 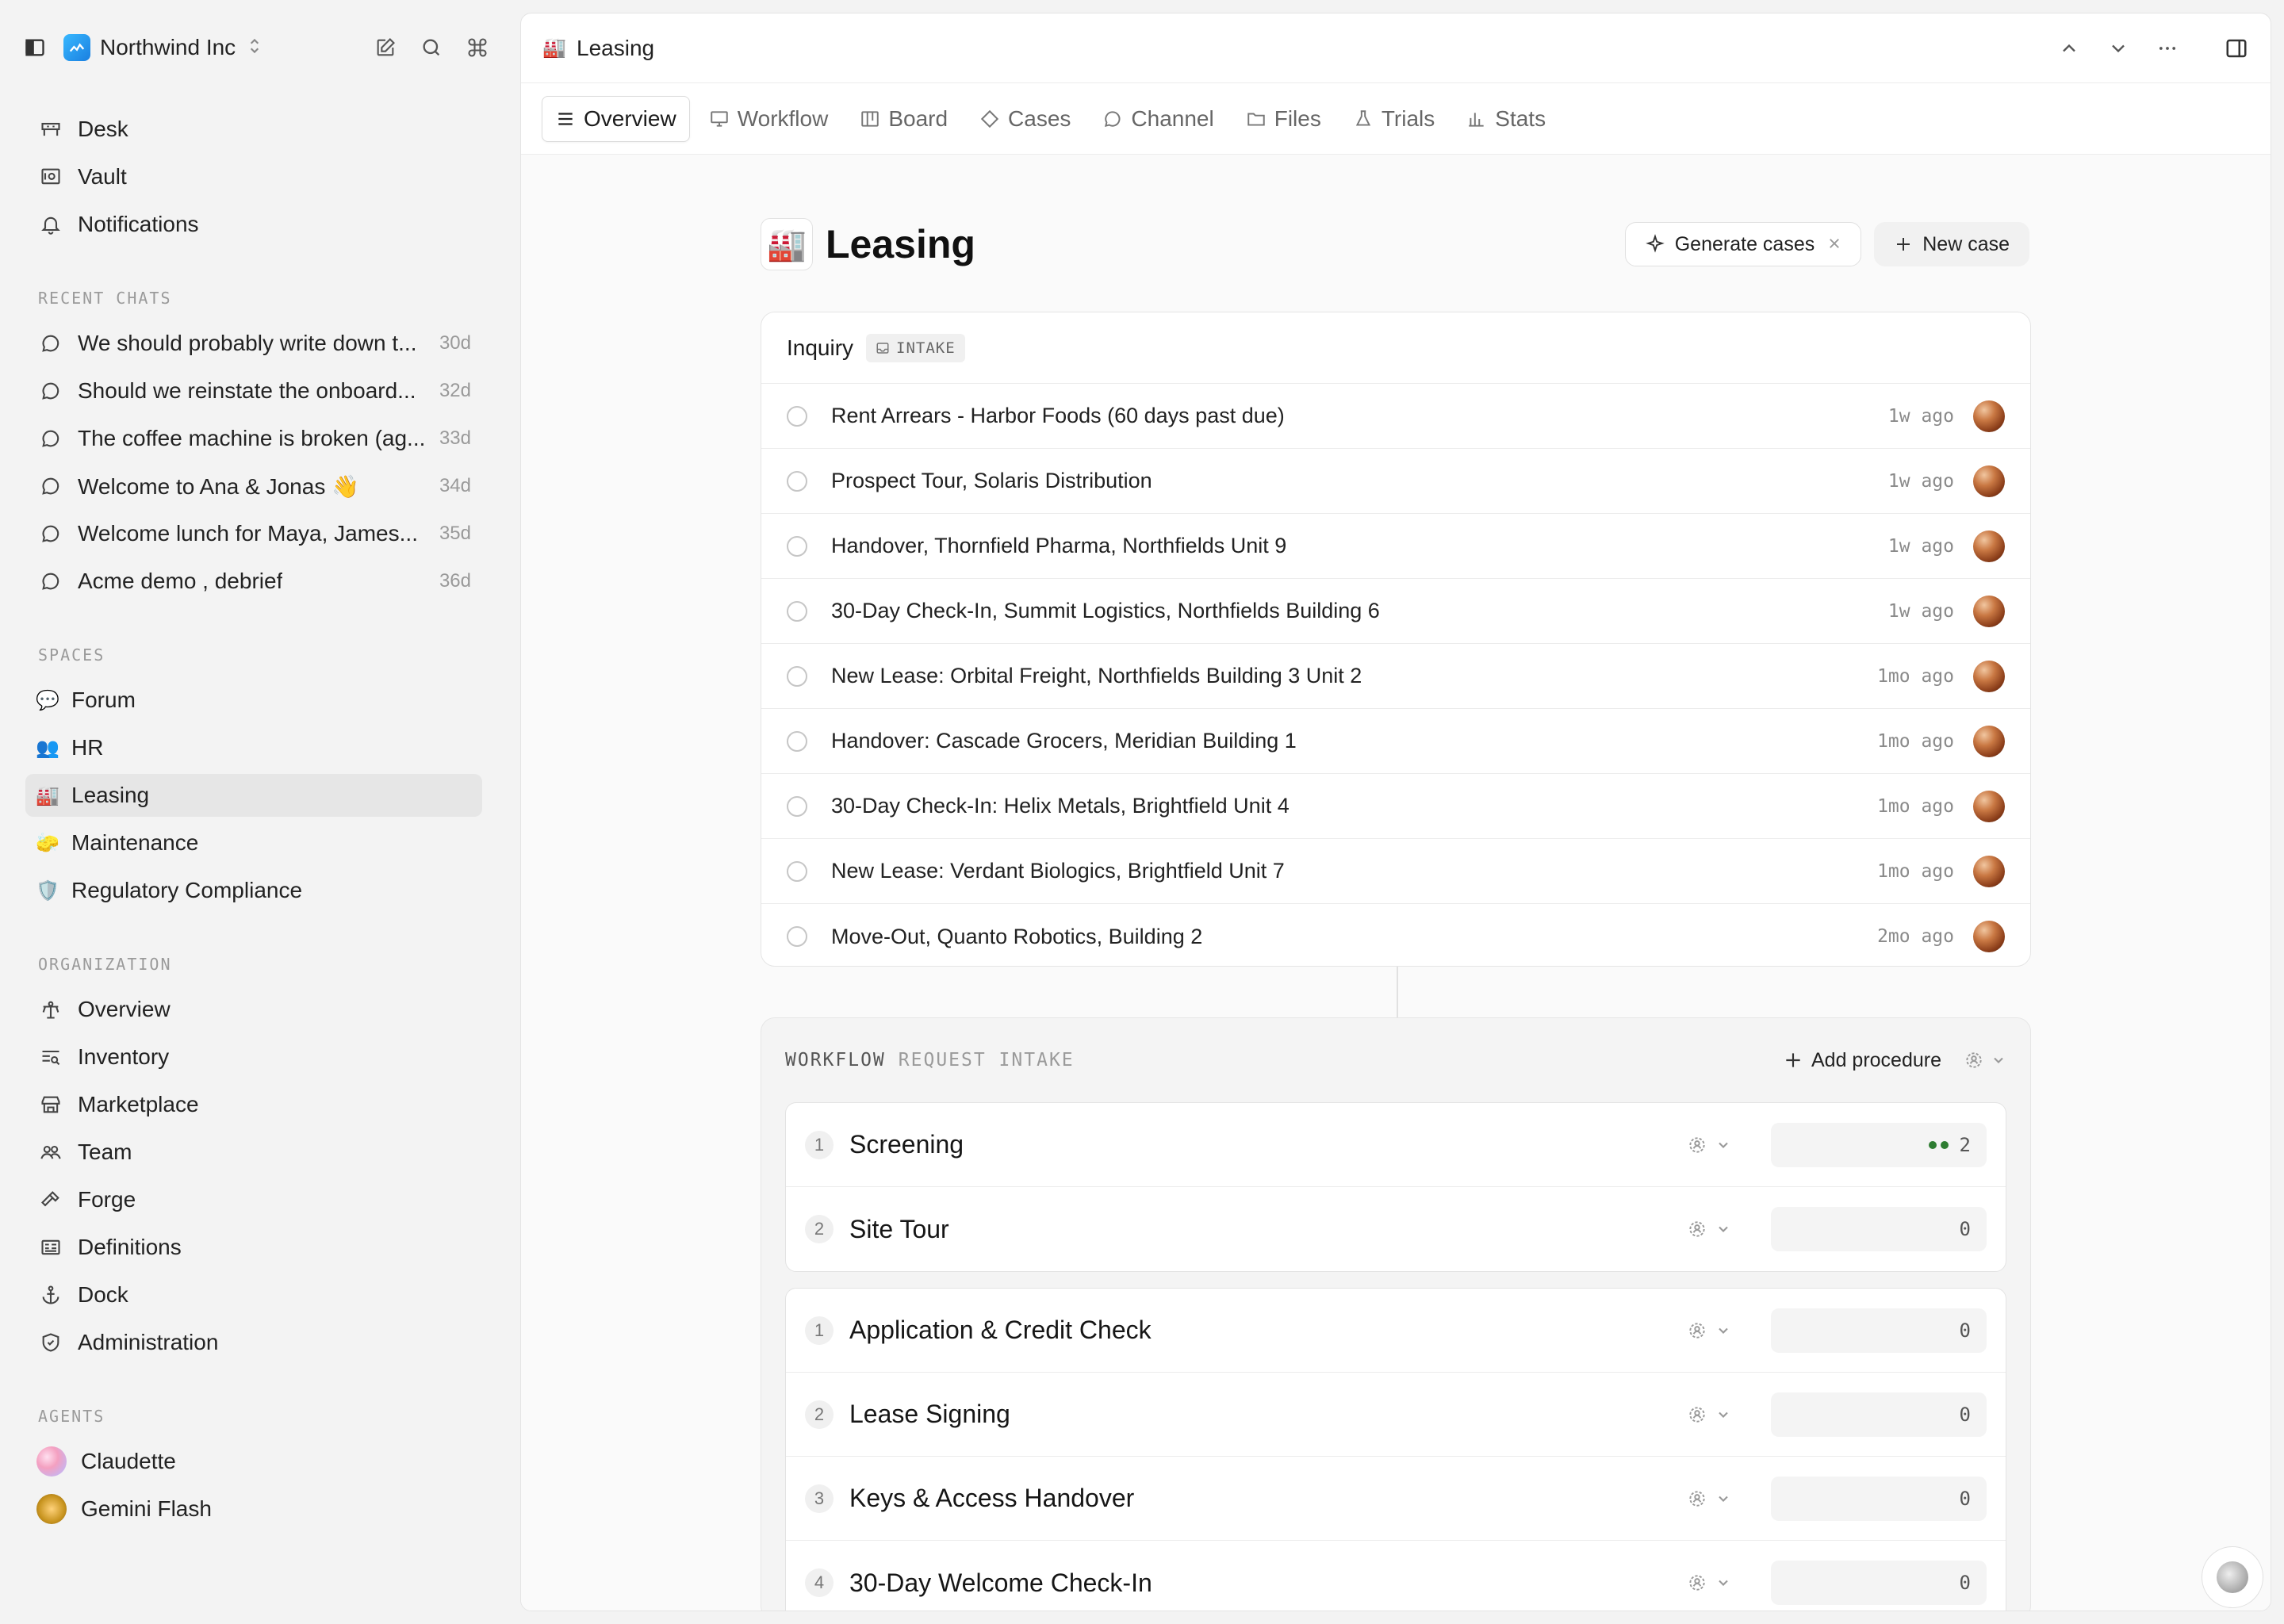 What do you see at coordinates (431, 47) in the screenshot?
I see `search-icon` at bounding box center [431, 47].